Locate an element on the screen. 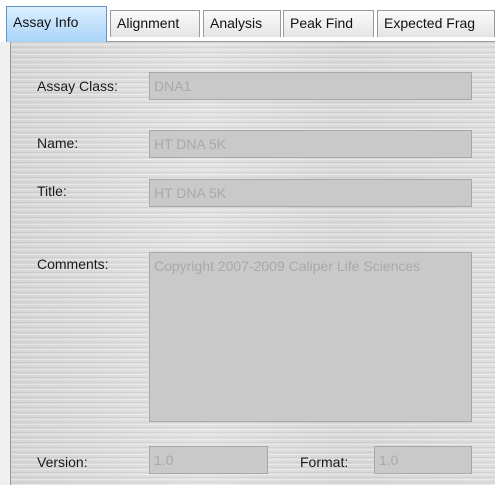  format-field: 1.0 is located at coordinates (423, 460).